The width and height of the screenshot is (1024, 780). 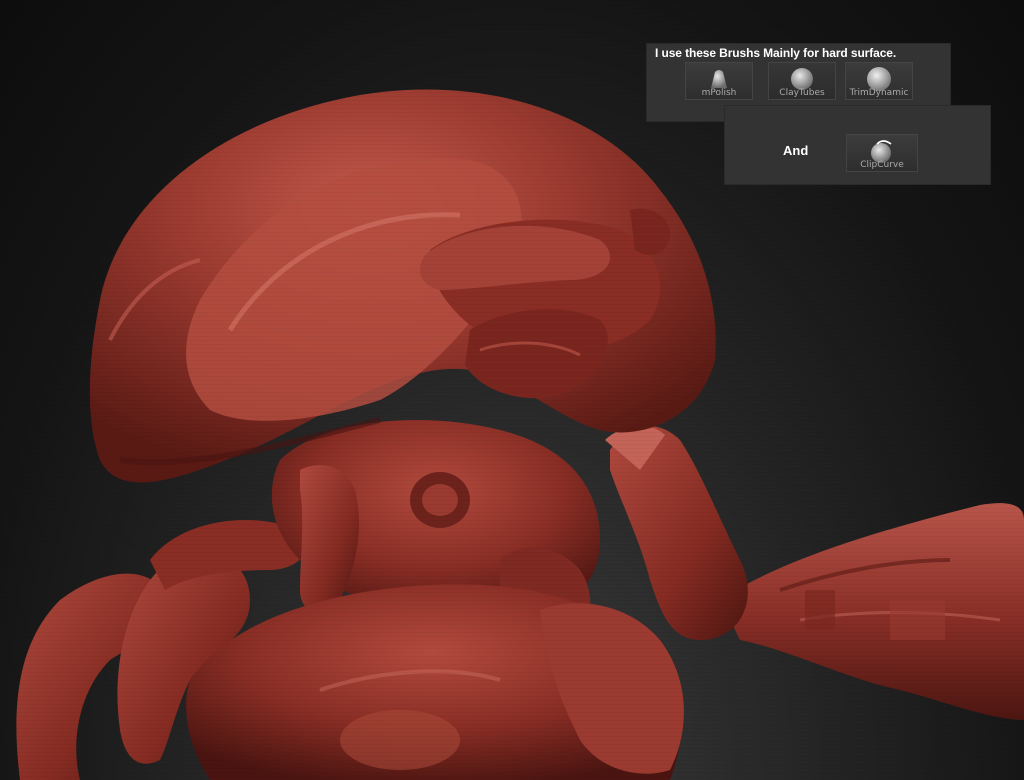 What do you see at coordinates (802, 81) in the screenshot?
I see `claytubes-brush-button: ClayTubes` at bounding box center [802, 81].